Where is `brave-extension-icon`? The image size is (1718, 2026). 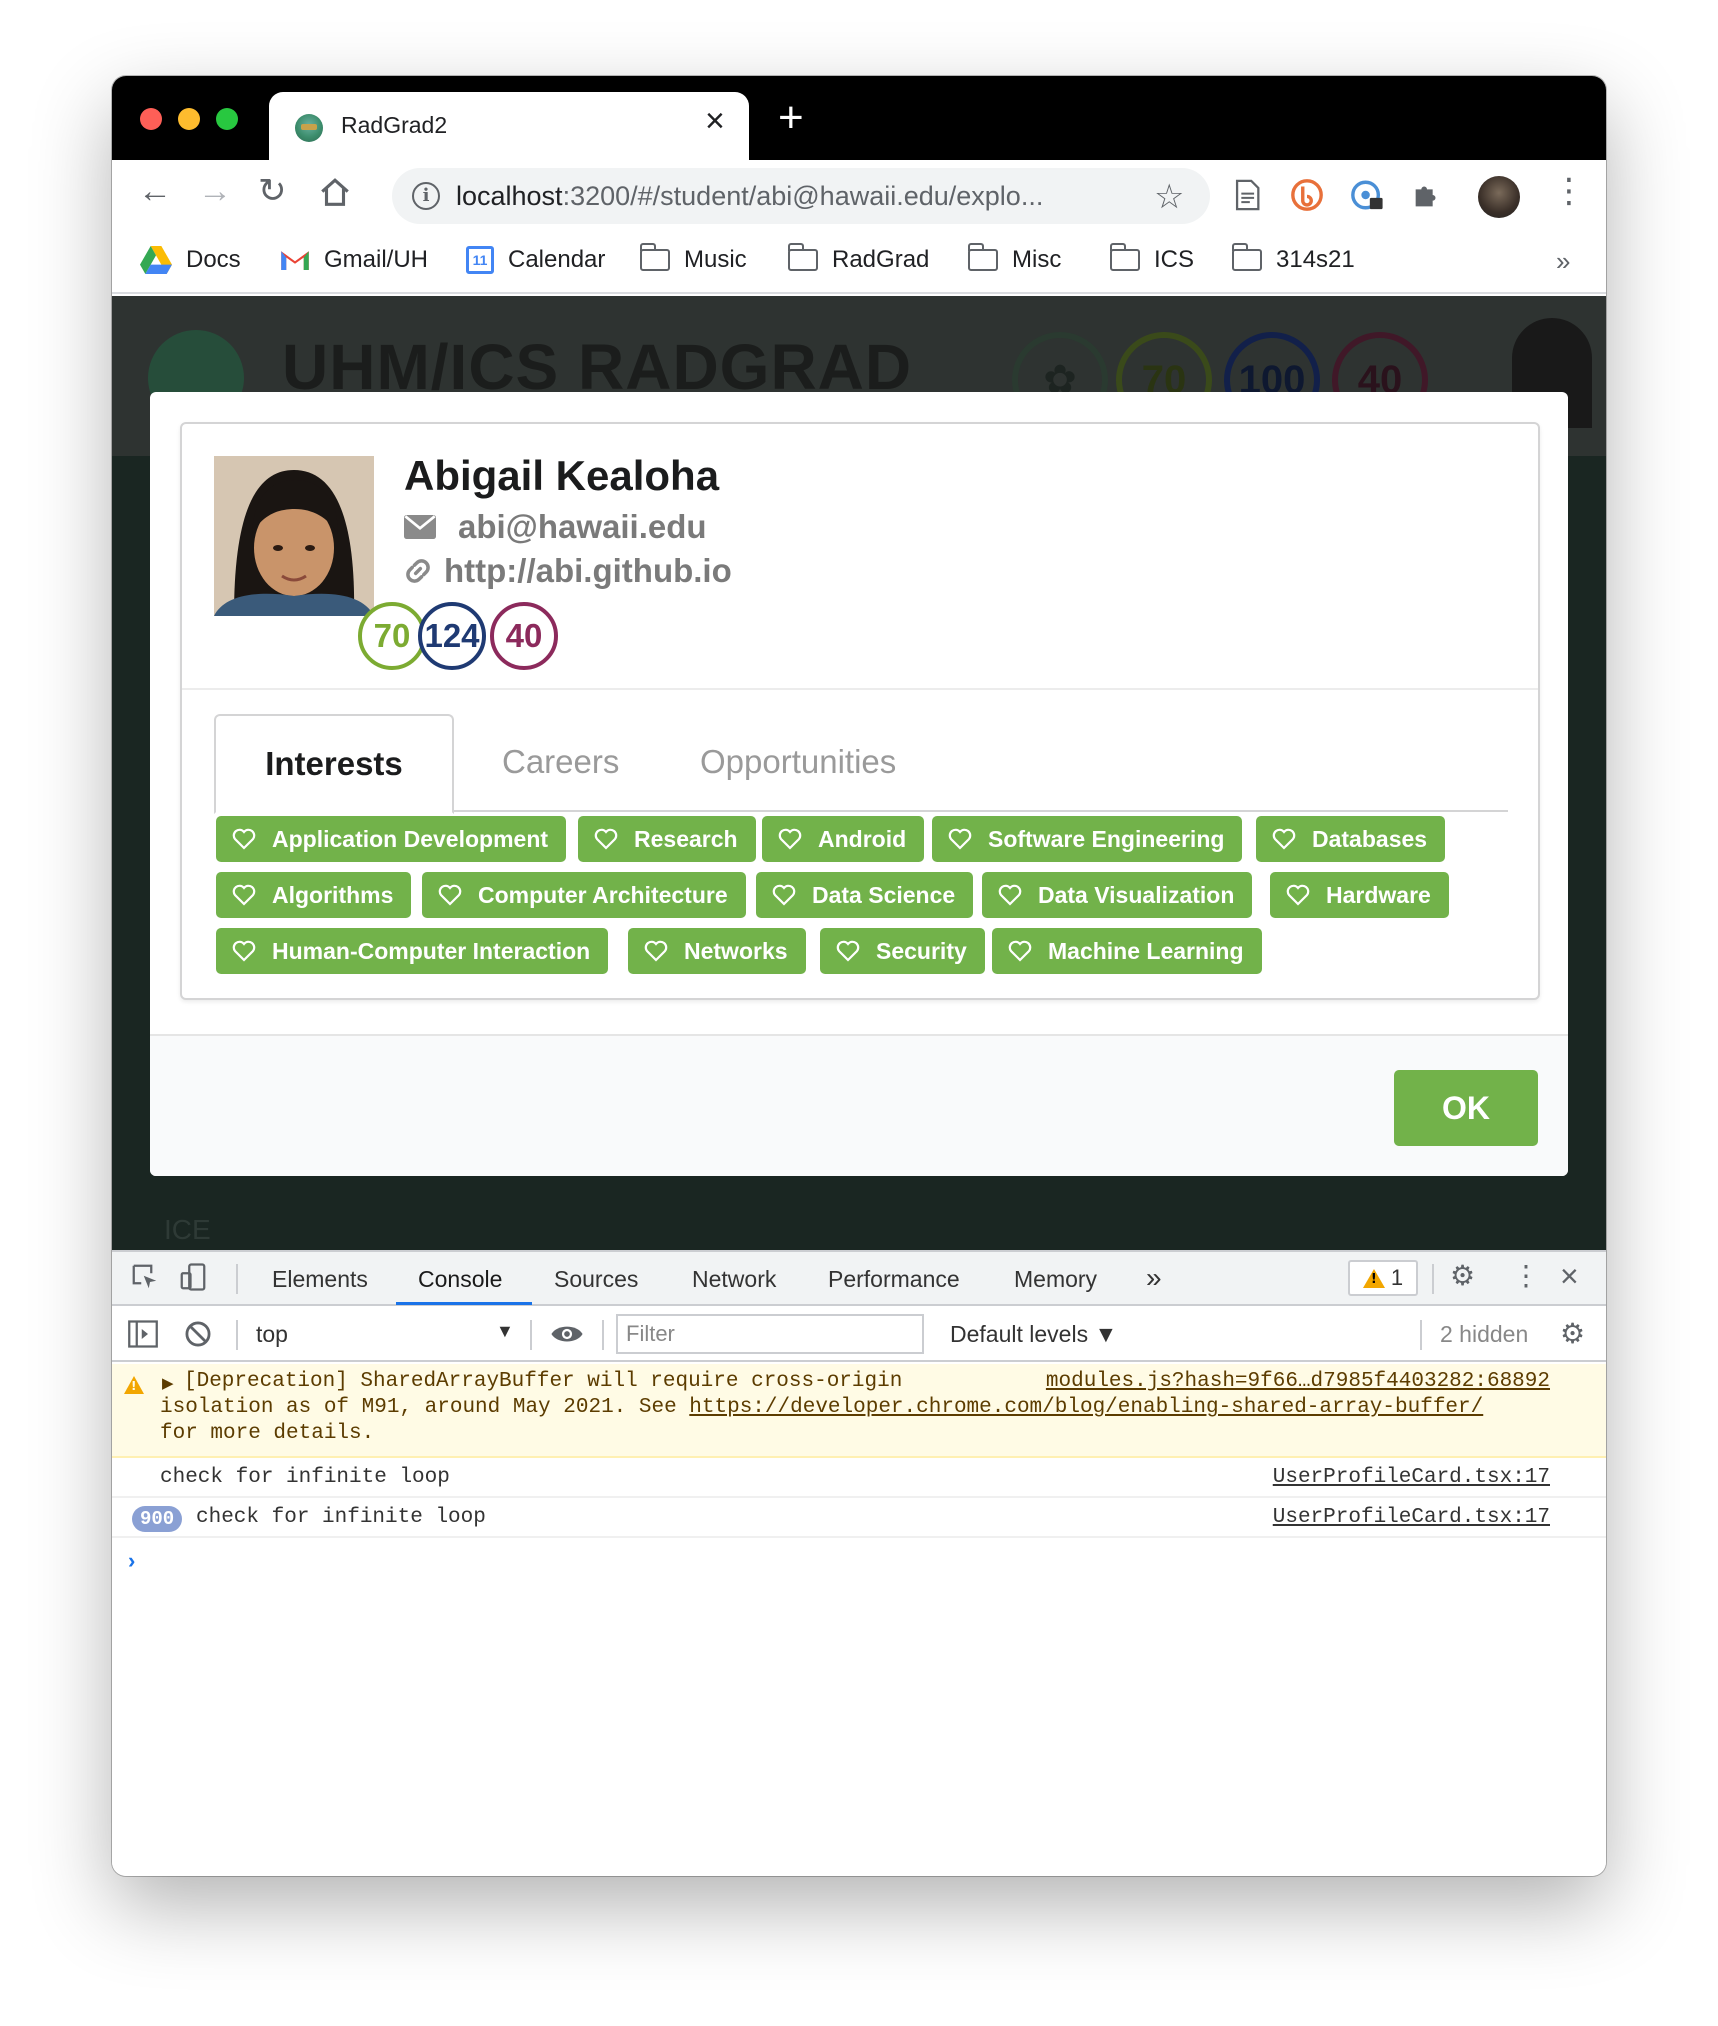
brave-extension-icon is located at coordinates (1307, 195).